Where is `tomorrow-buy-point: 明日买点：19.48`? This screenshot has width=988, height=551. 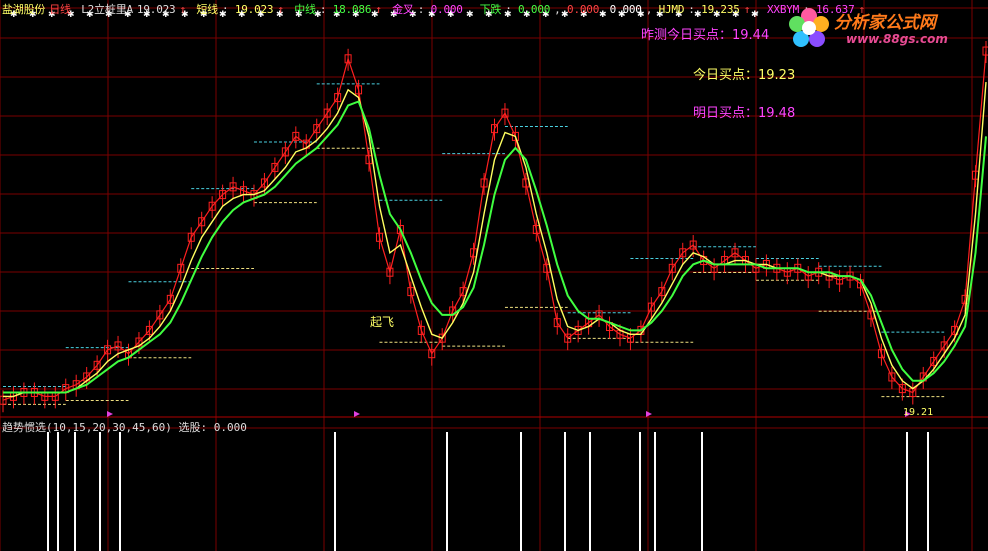 tomorrow-buy-point: 明日买点：19.48 is located at coordinates (744, 113).